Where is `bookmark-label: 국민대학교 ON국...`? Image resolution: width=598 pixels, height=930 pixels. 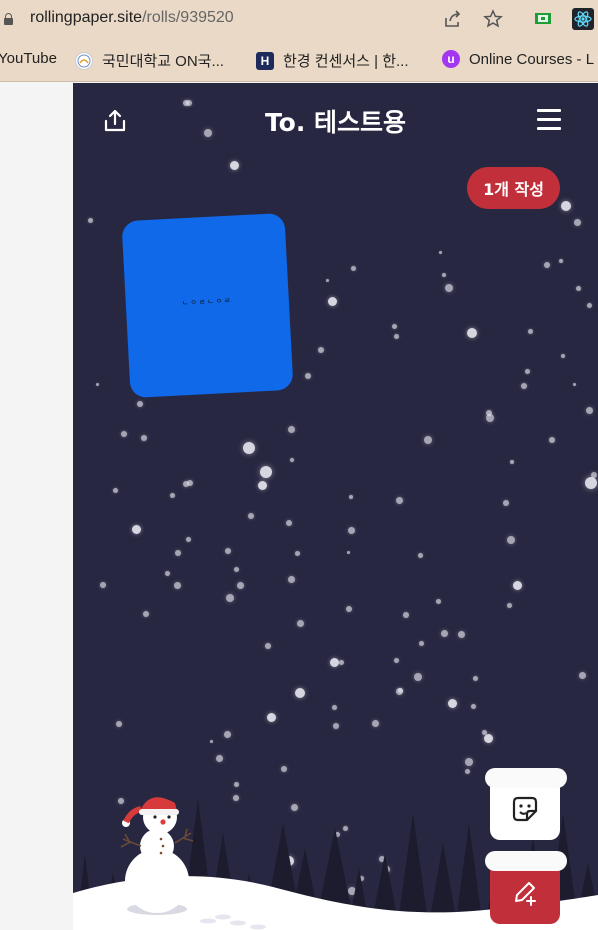 bookmark-label: 국민대학교 ON국... is located at coordinates (163, 61).